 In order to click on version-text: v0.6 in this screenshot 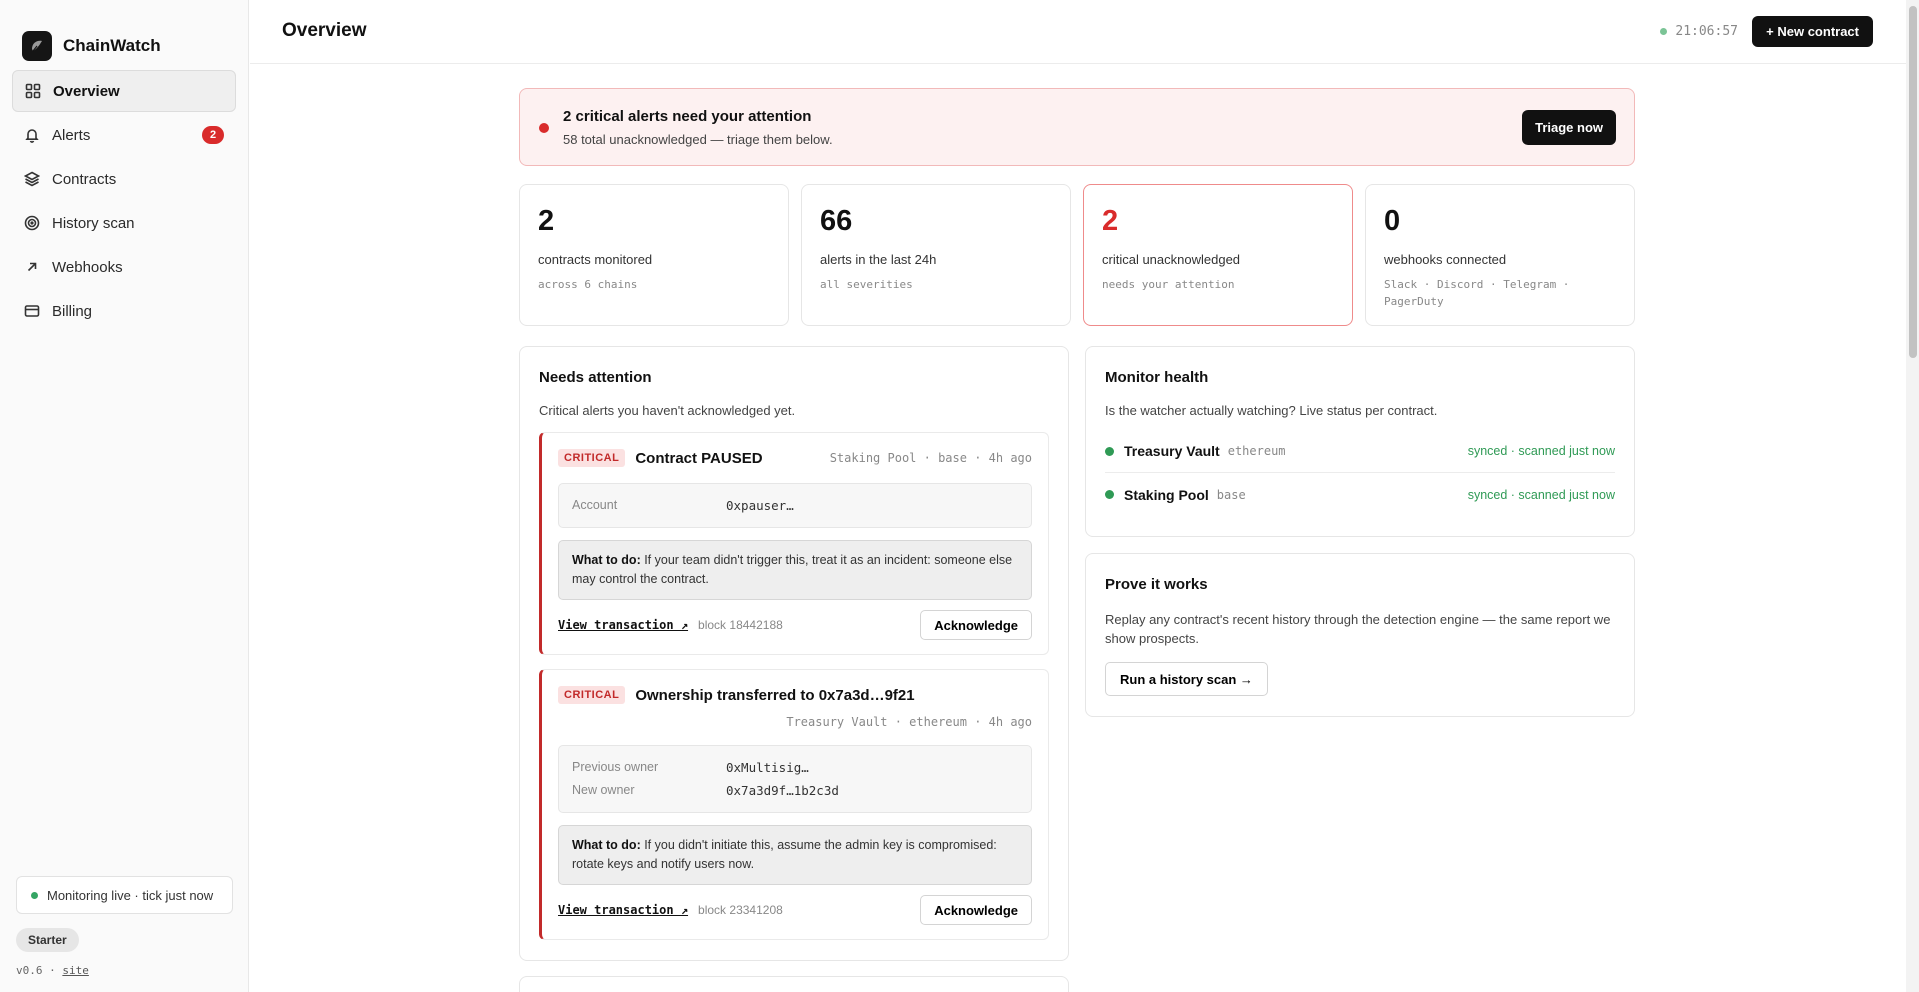, I will do `click(29, 970)`.